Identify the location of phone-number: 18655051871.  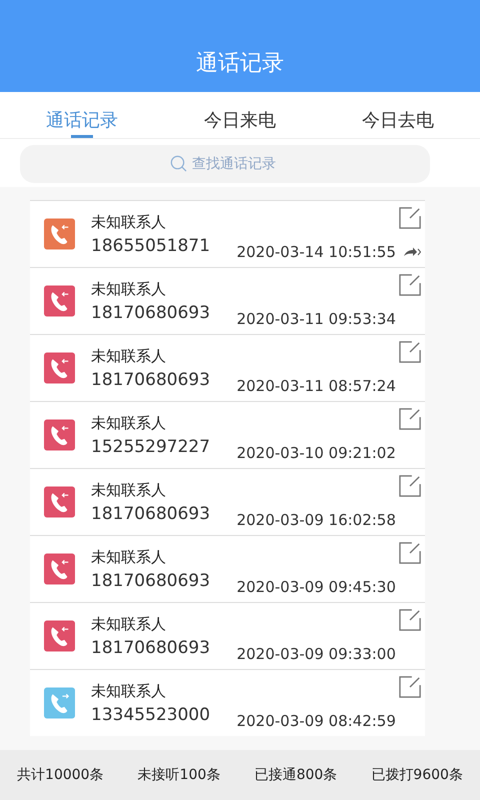
(151, 246).